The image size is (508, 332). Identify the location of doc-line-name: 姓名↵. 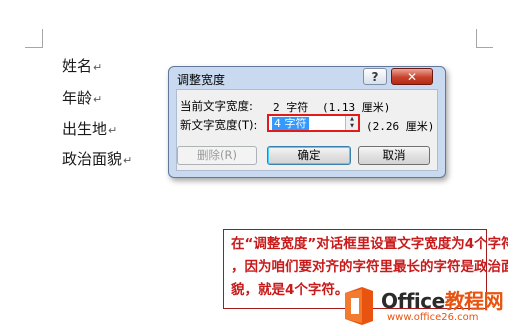
(82, 67).